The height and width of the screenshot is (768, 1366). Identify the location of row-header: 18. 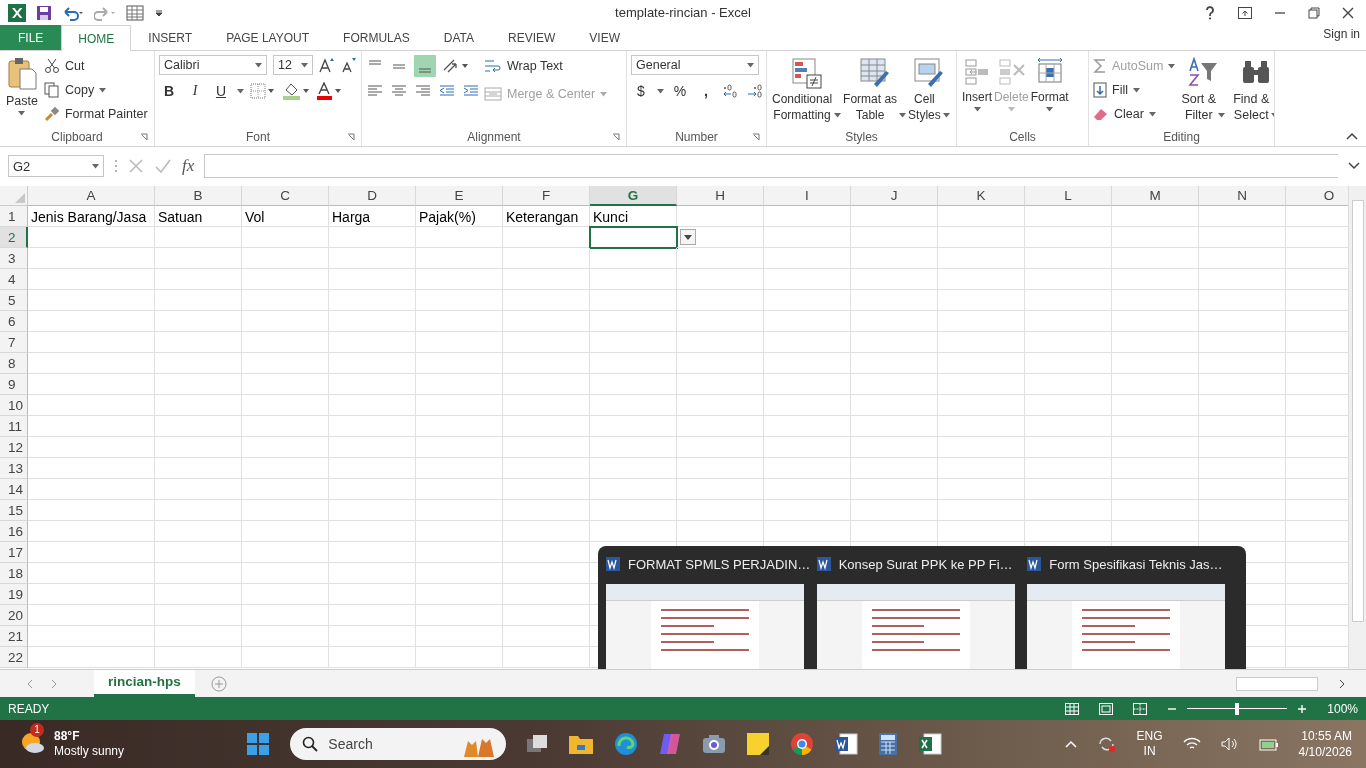
(14, 573).